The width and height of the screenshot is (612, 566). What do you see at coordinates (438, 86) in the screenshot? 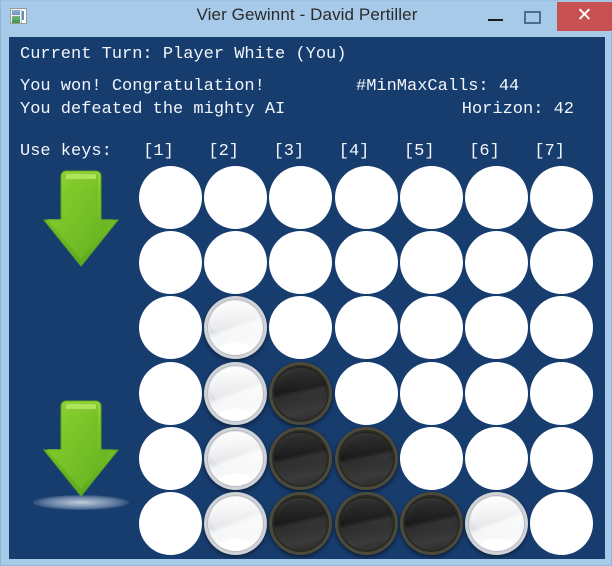
I see `minmax-calls-text: #MinMaxCalls: 44` at bounding box center [438, 86].